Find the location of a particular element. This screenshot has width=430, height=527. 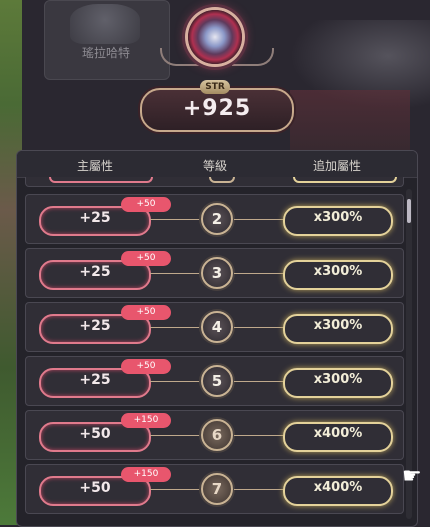

table-row: +50 +150 6 x400% is located at coordinates (214, 435).